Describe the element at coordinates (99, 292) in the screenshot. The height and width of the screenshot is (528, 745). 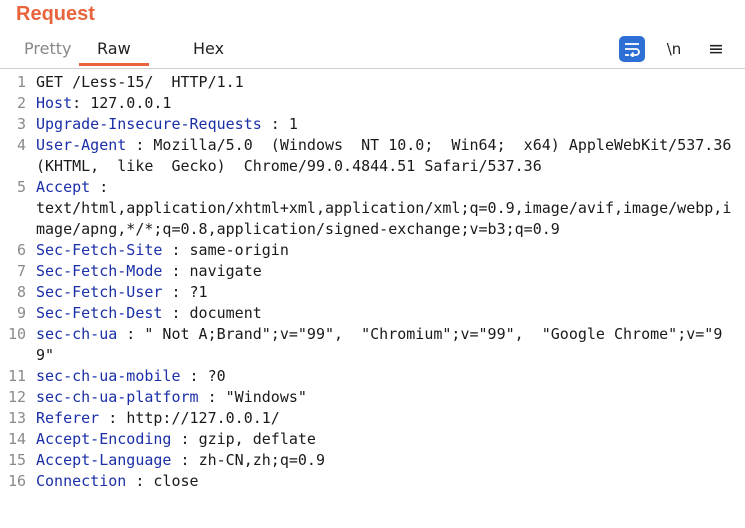
I see `header-name: Sec-Fetch-User` at that location.